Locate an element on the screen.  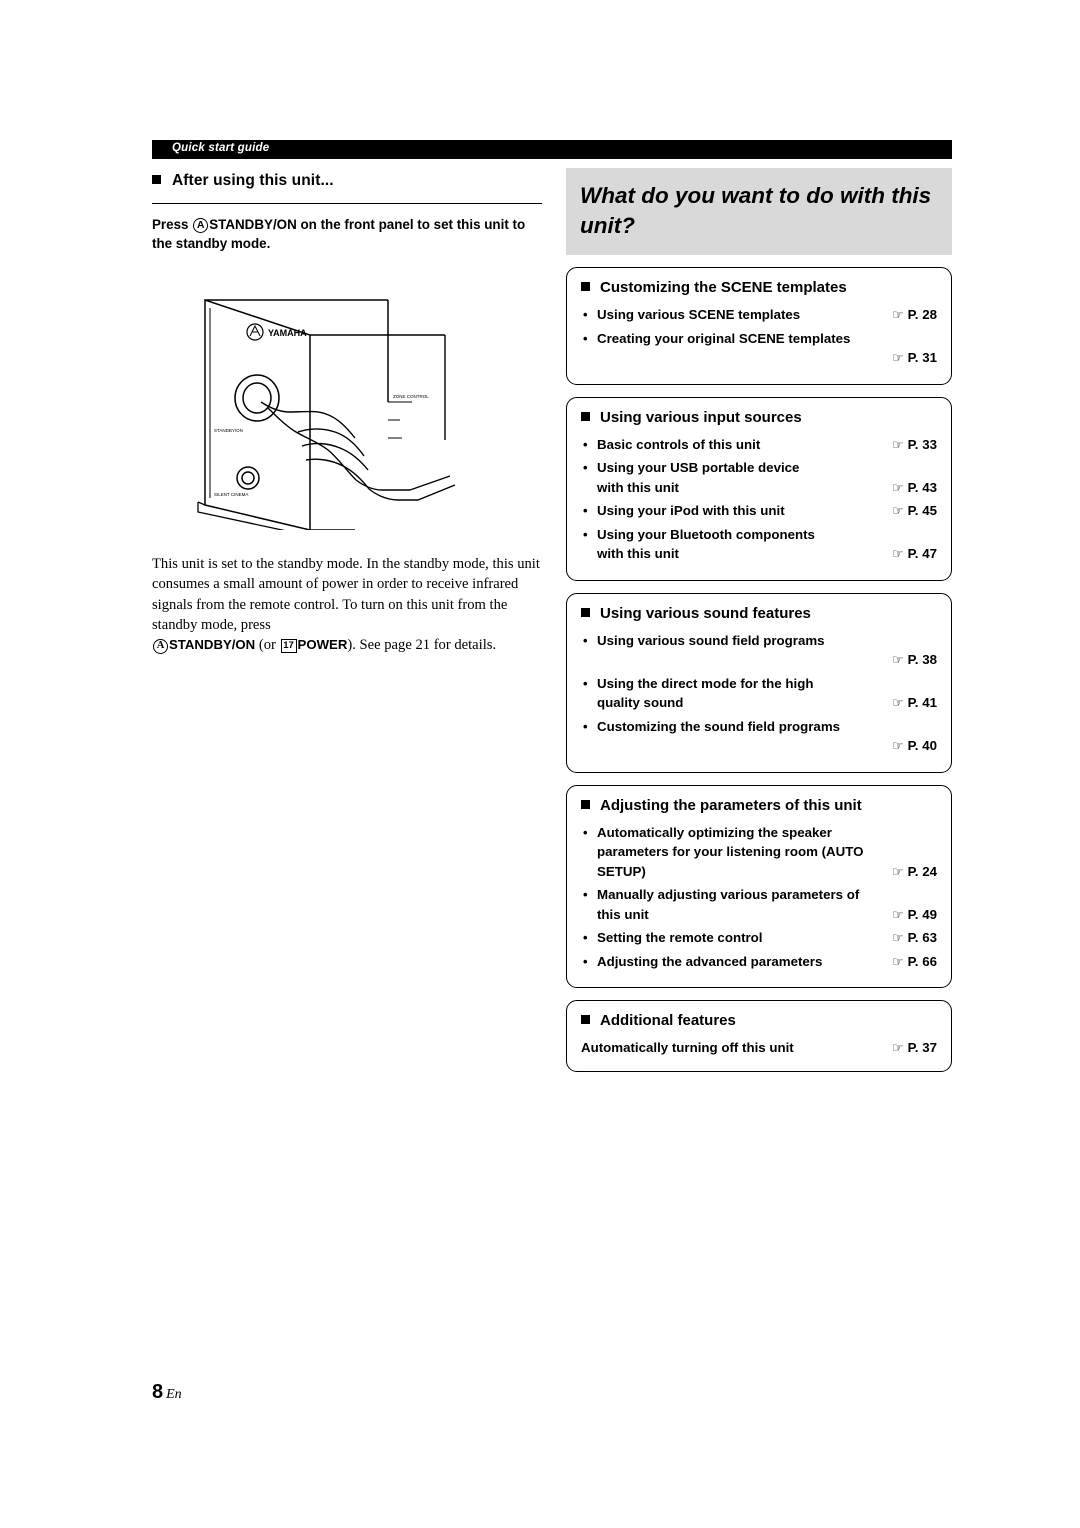
page-reference-text: P. 41 is located at coordinates (922, 702).